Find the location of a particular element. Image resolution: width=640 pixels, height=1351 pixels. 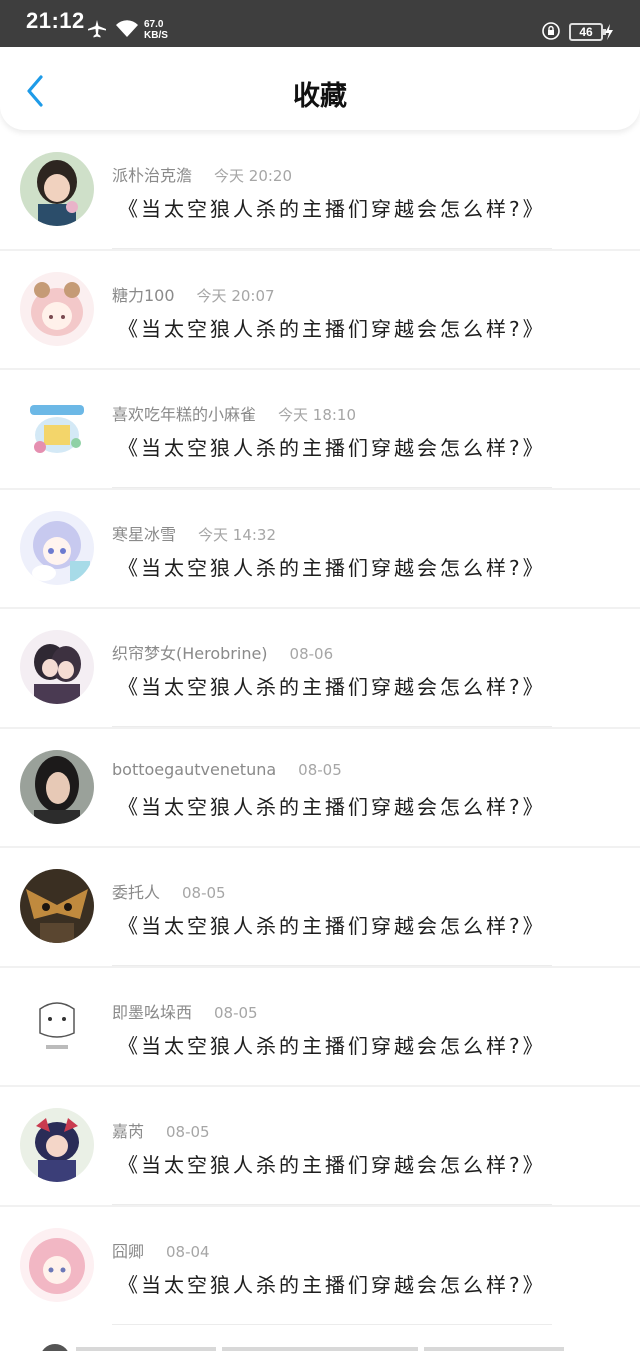

item-meta: 囧卿 08-04 is located at coordinates (161, 1250).